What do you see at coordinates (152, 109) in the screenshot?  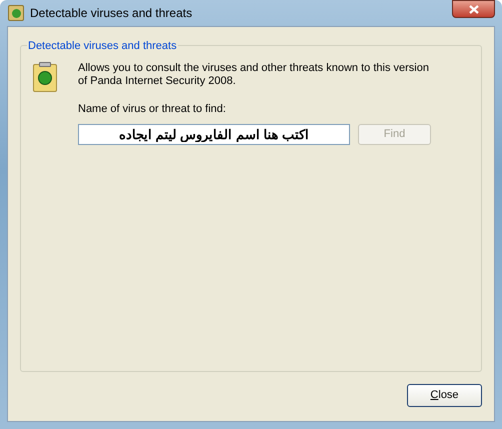 I see `field-label: Name of virus or threat to find:` at bounding box center [152, 109].